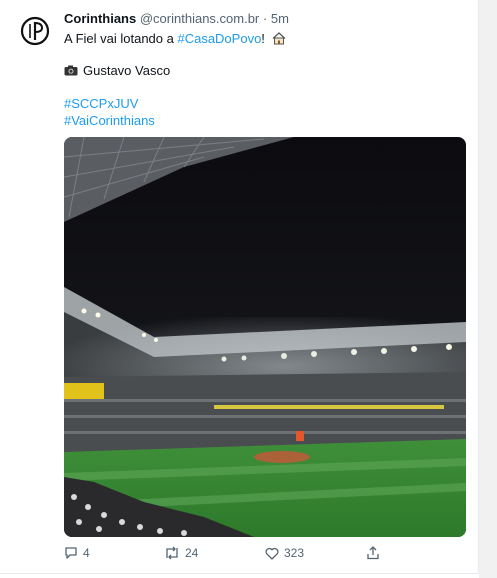  I want to click on avatar, so click(35, 31).